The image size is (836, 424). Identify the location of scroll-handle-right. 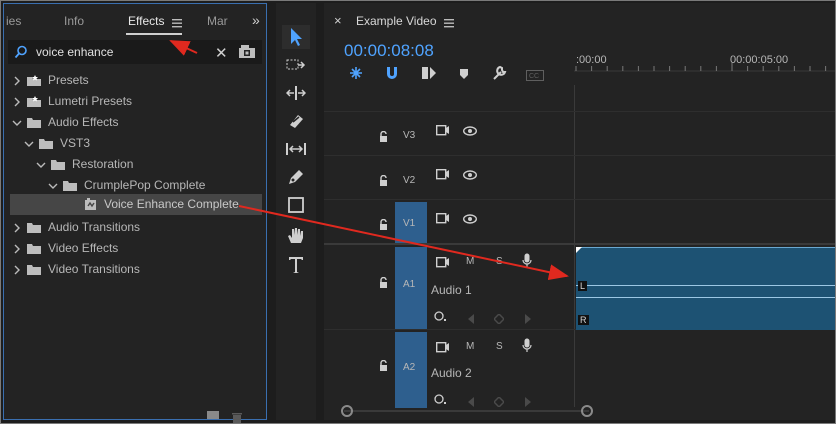
(587, 411).